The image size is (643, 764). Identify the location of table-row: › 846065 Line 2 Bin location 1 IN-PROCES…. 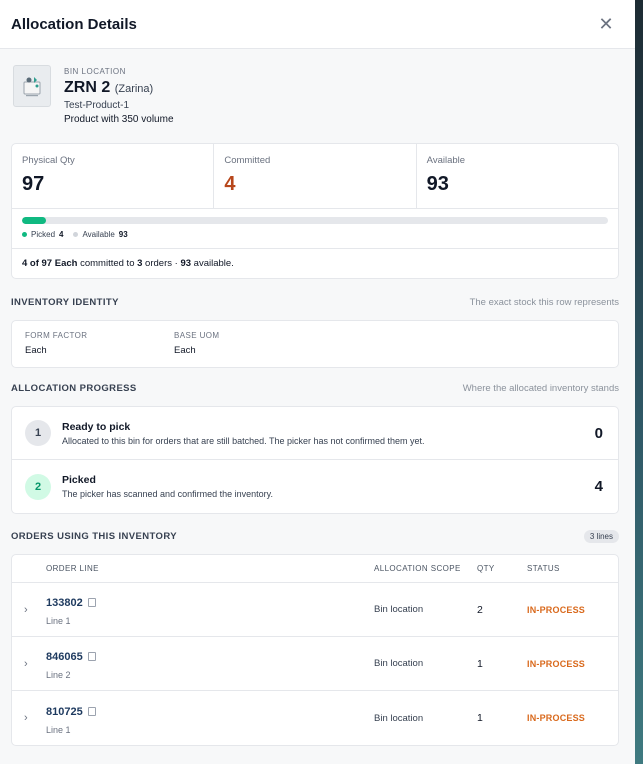
(315, 664).